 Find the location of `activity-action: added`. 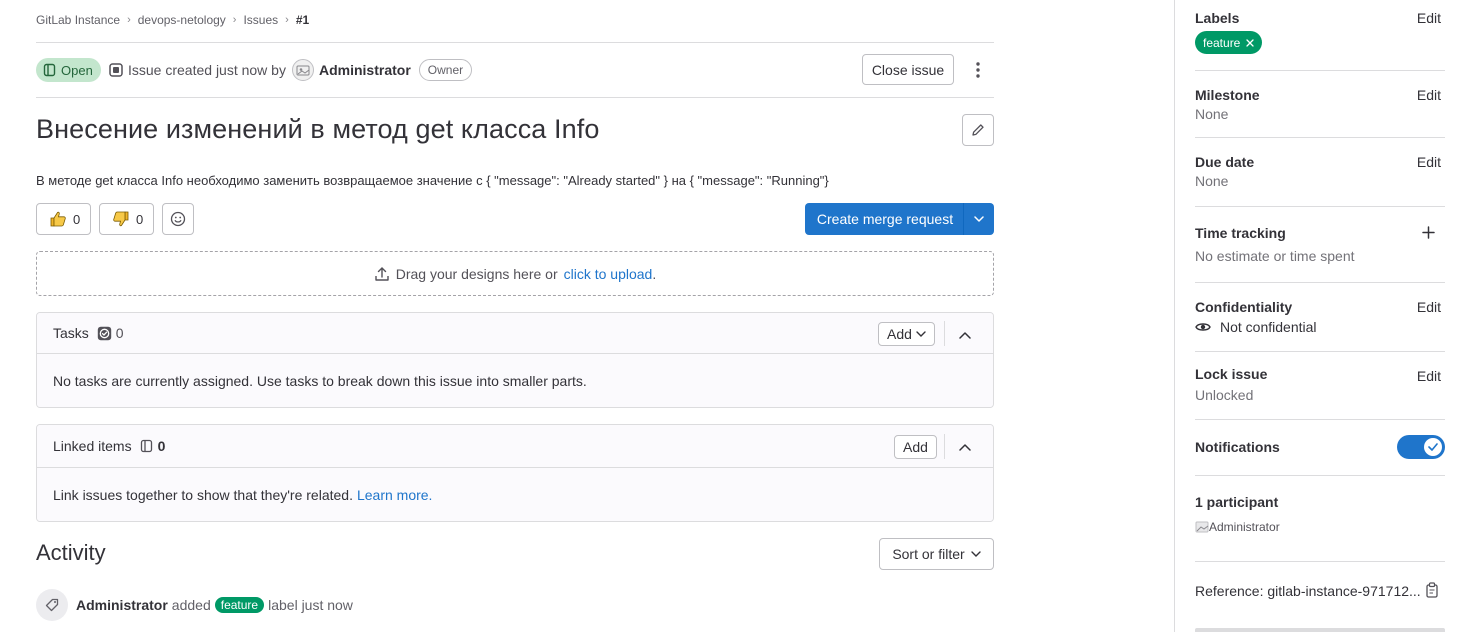

activity-action: added is located at coordinates (191, 605).